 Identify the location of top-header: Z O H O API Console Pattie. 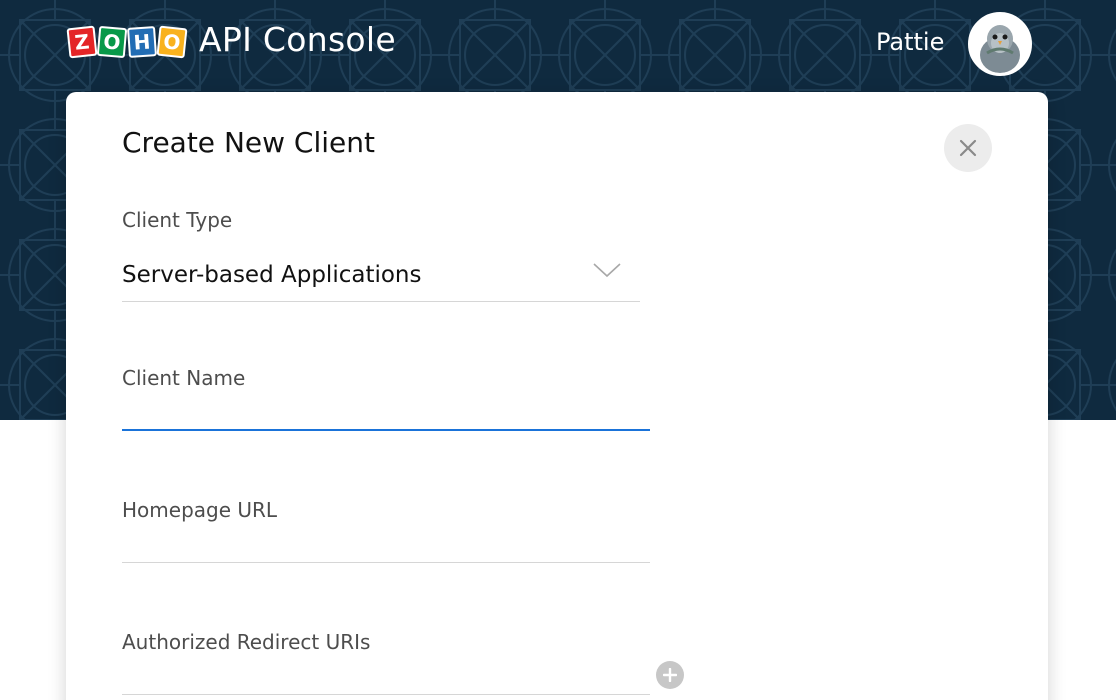
(558, 42).